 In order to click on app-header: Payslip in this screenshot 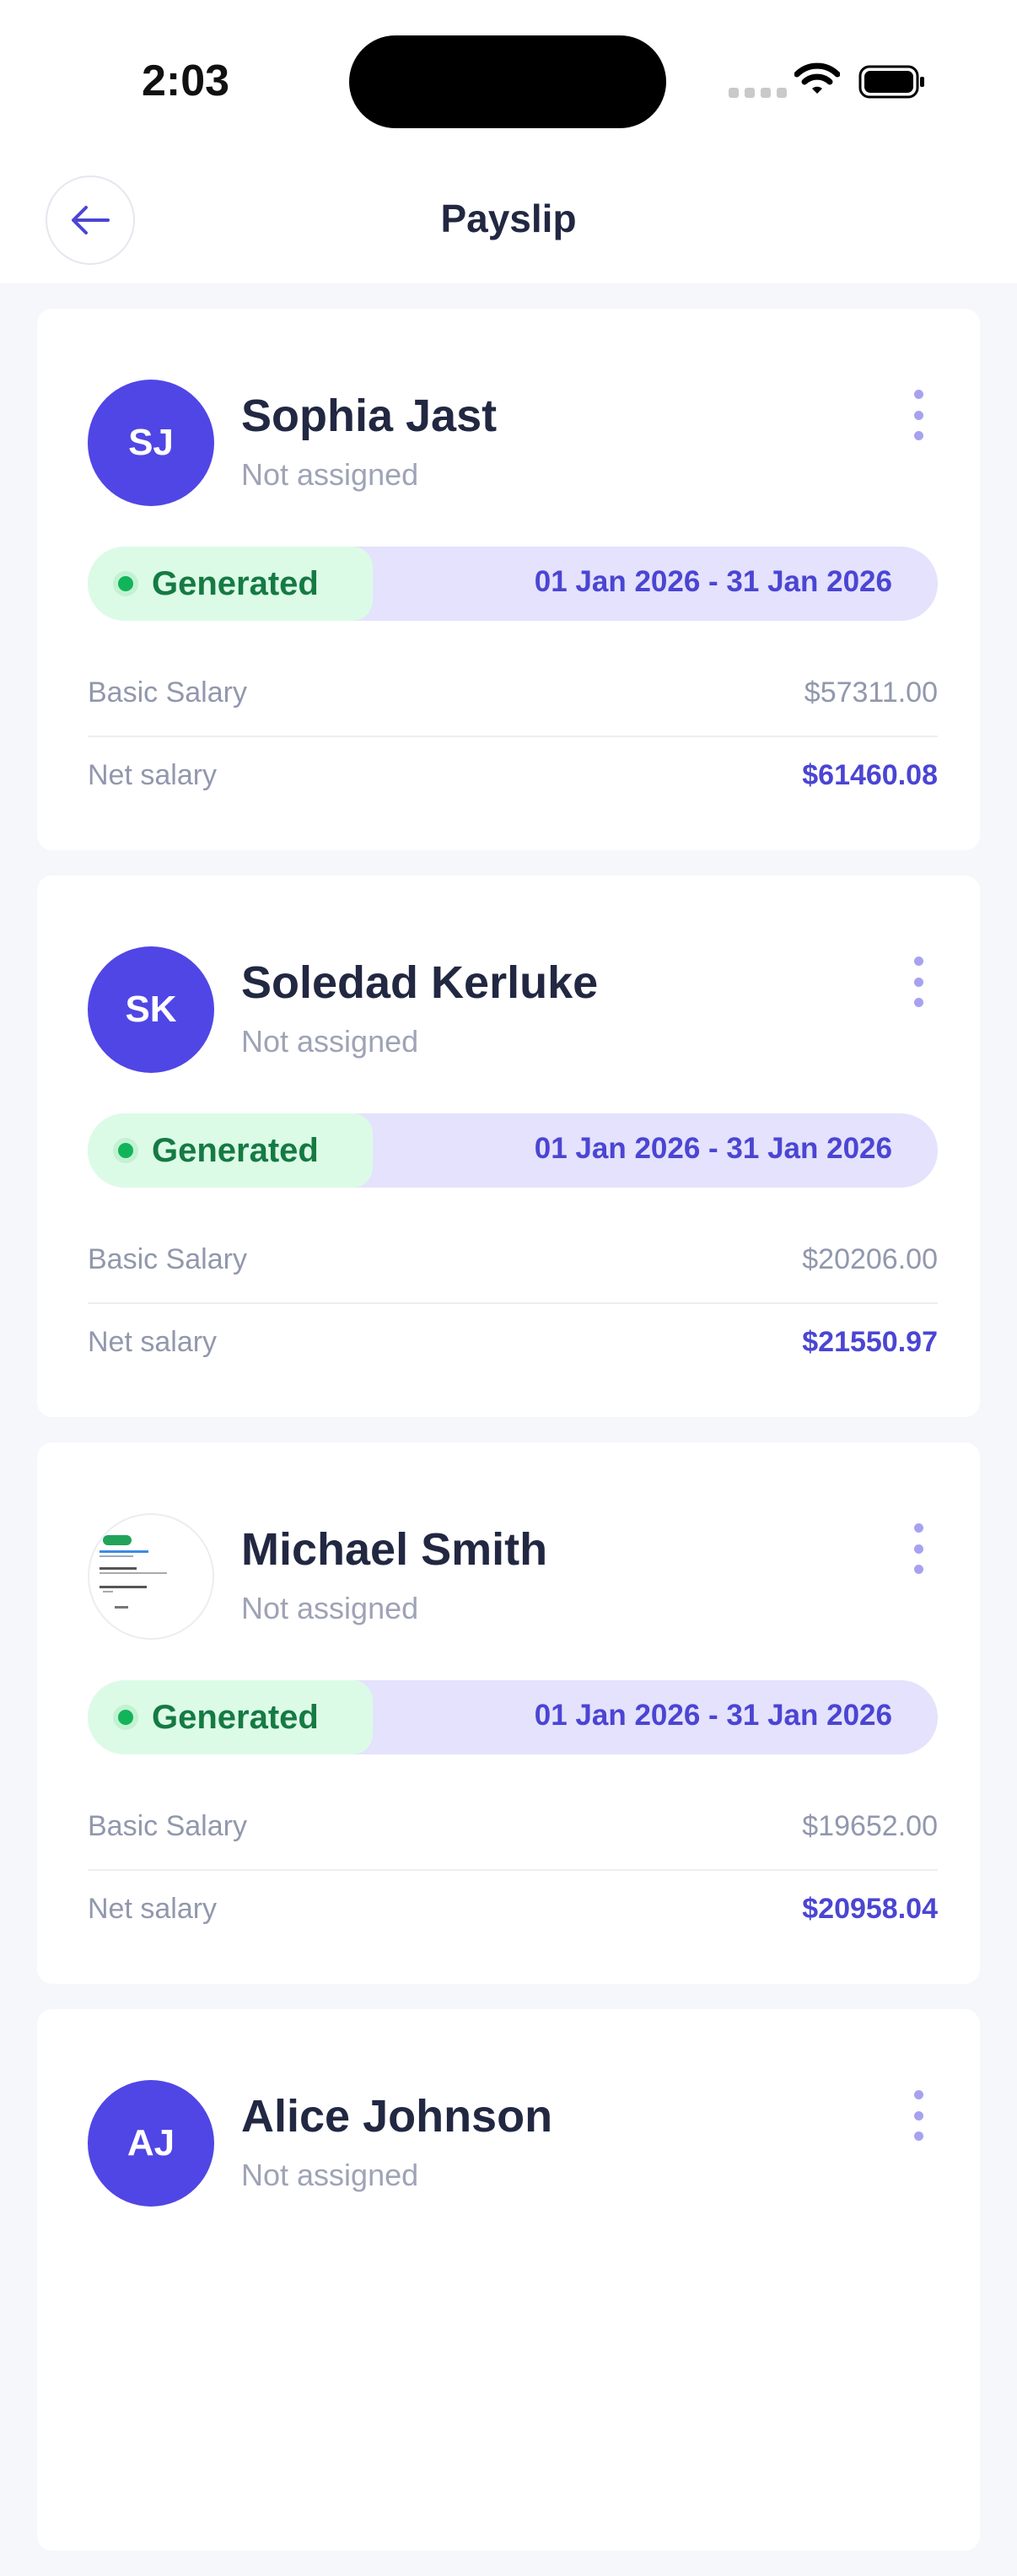, I will do `click(508, 217)`.